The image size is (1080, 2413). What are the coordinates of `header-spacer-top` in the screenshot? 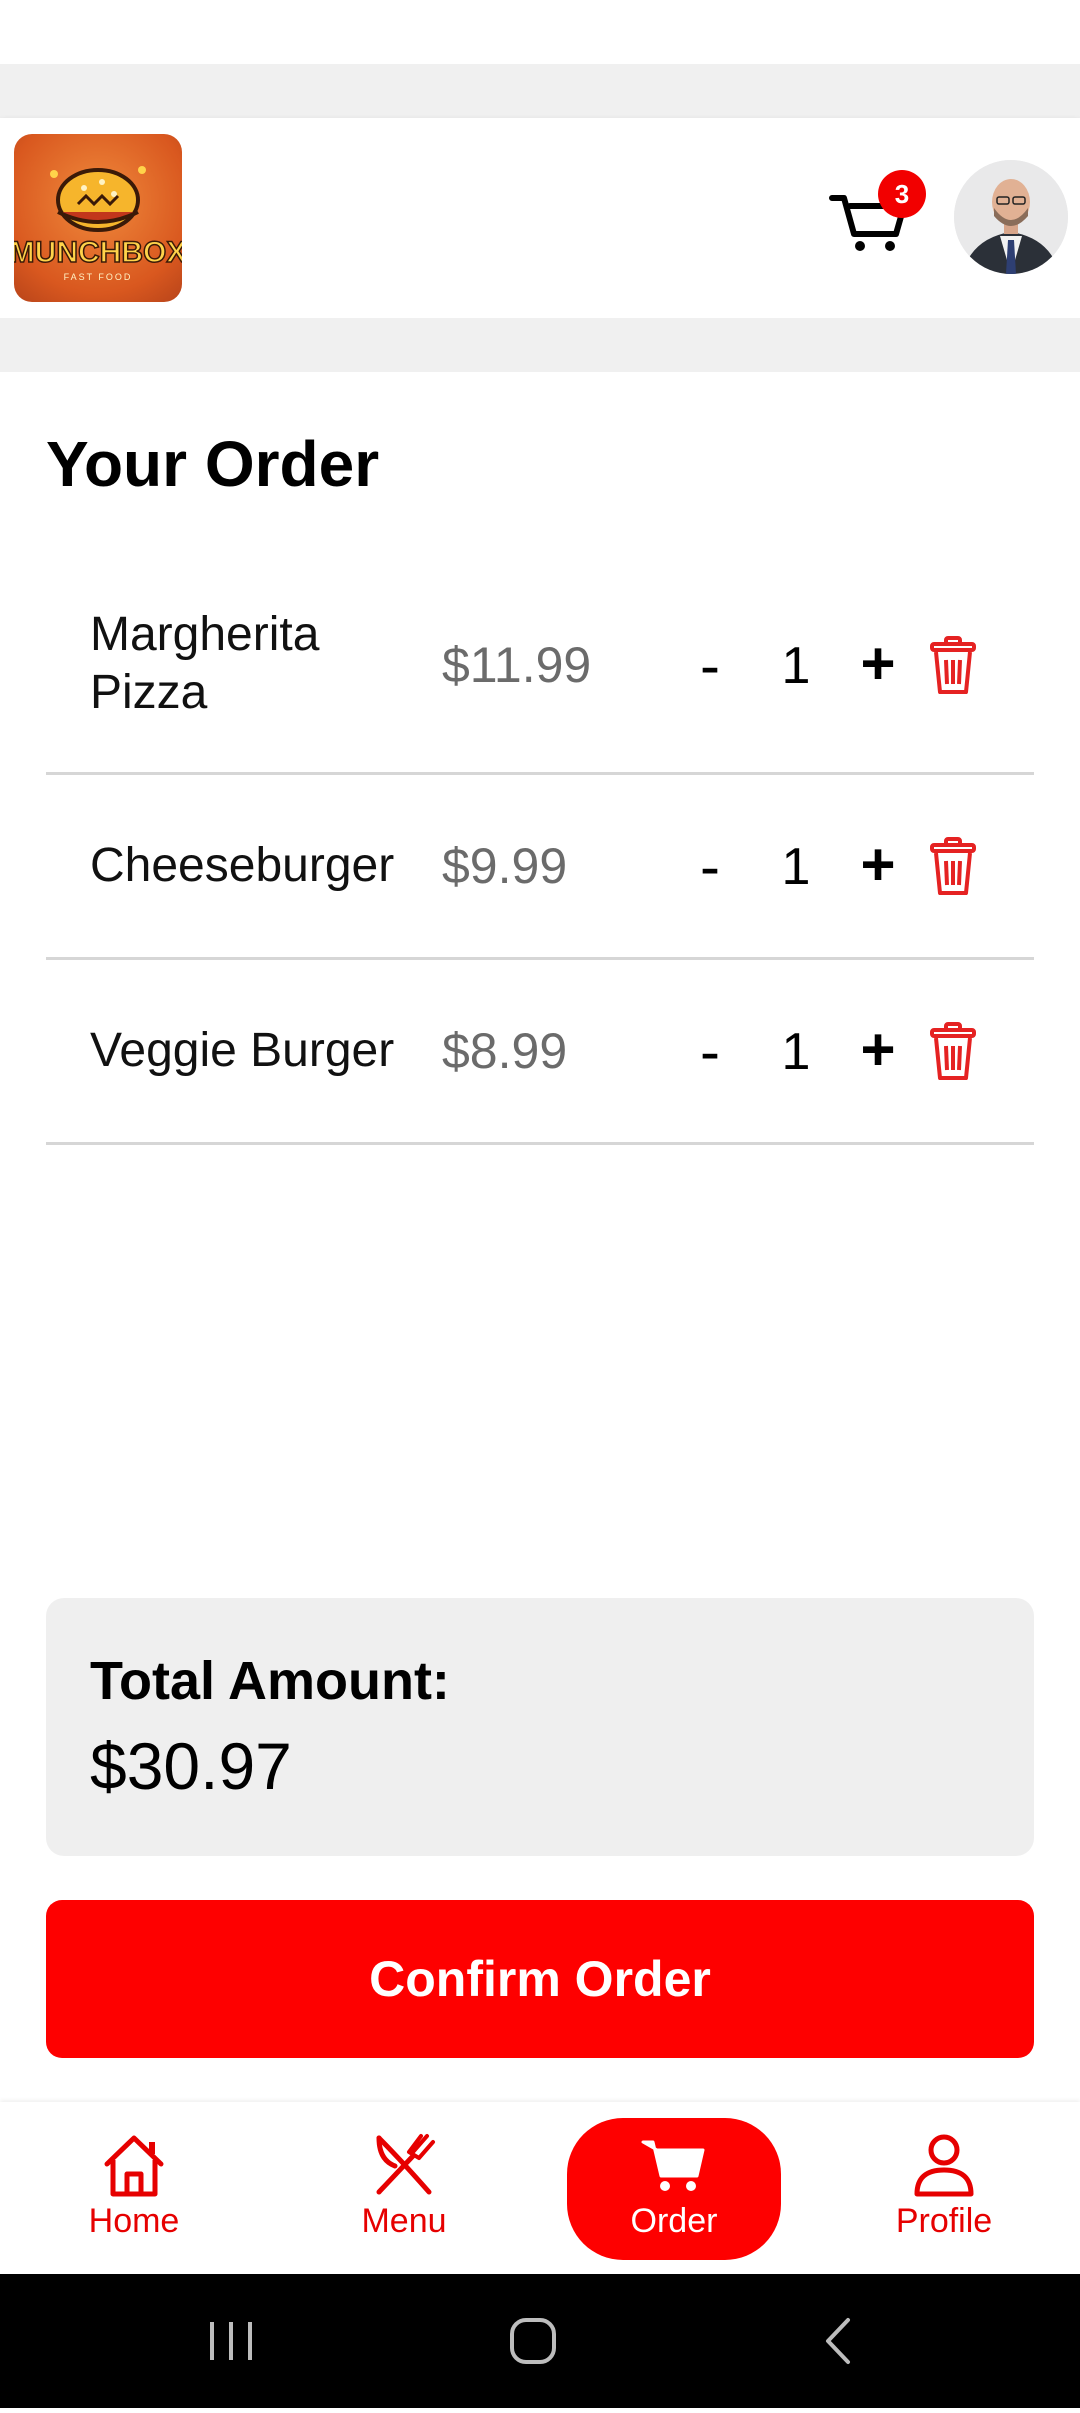 It's located at (540, 91).